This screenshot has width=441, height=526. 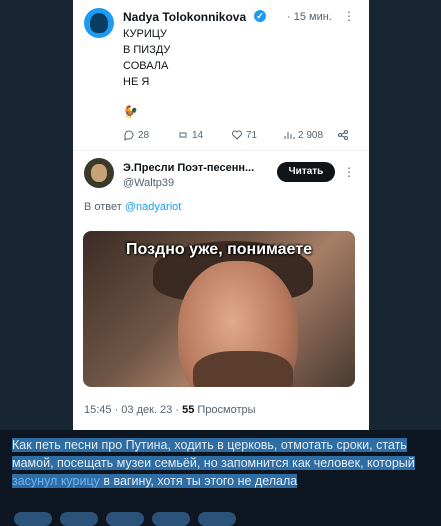 I want to click on tweet-timestamp: 15:45 · 03 дек. 23 ·, so click(x=132, y=410).